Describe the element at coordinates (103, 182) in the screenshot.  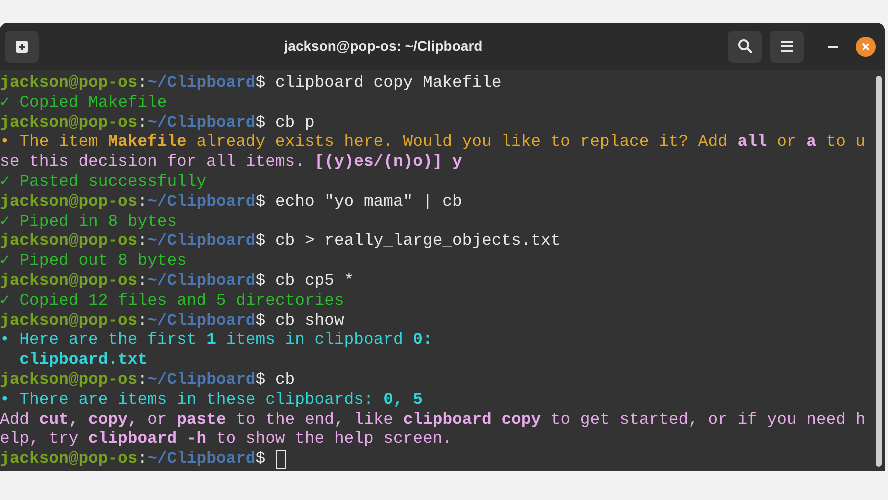
I see `terminal-line: ✓ Pasted successfully` at that location.